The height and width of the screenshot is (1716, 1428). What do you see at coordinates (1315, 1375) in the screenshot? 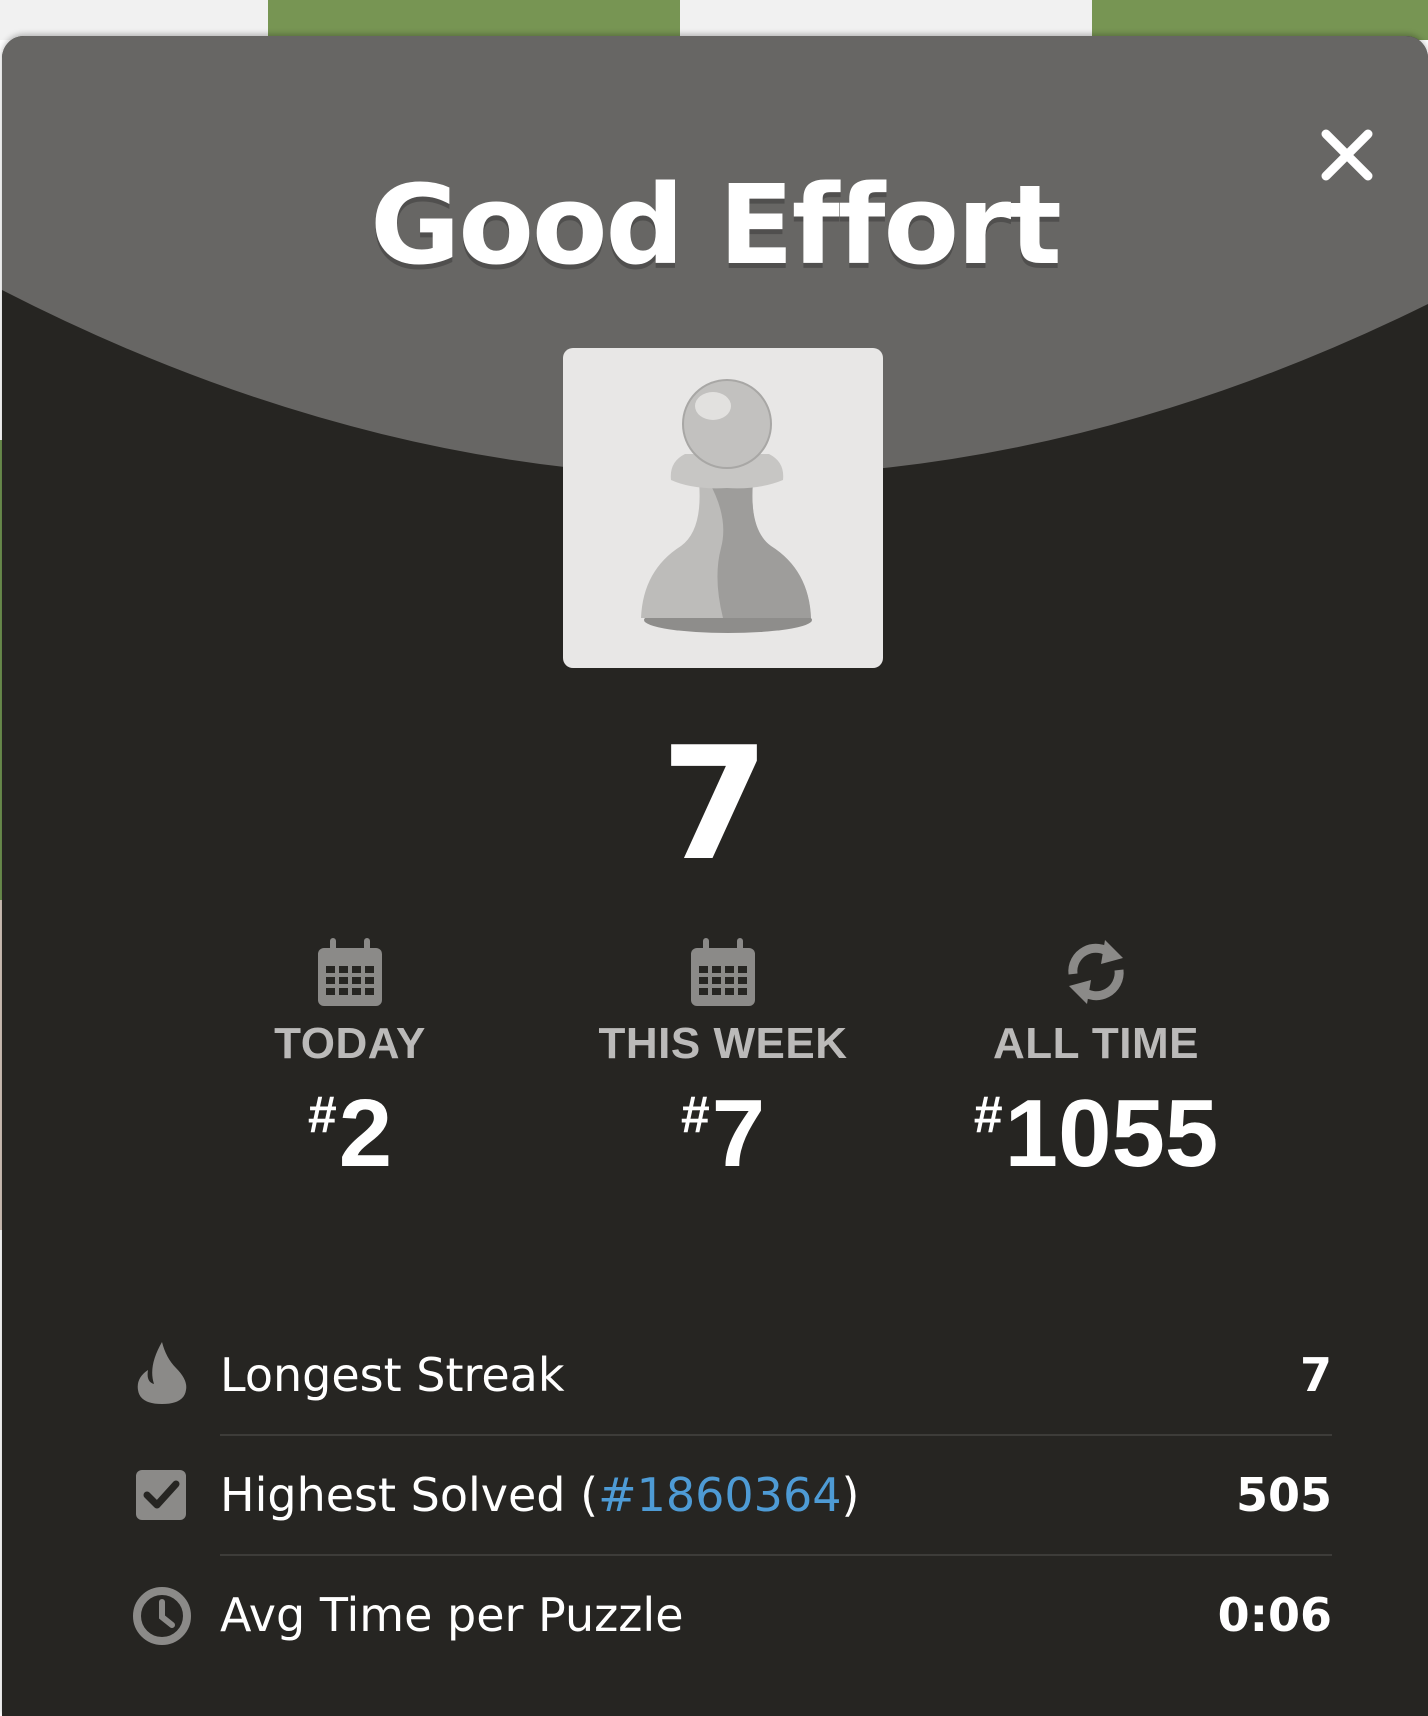
I see `stat-value: 7` at bounding box center [1315, 1375].